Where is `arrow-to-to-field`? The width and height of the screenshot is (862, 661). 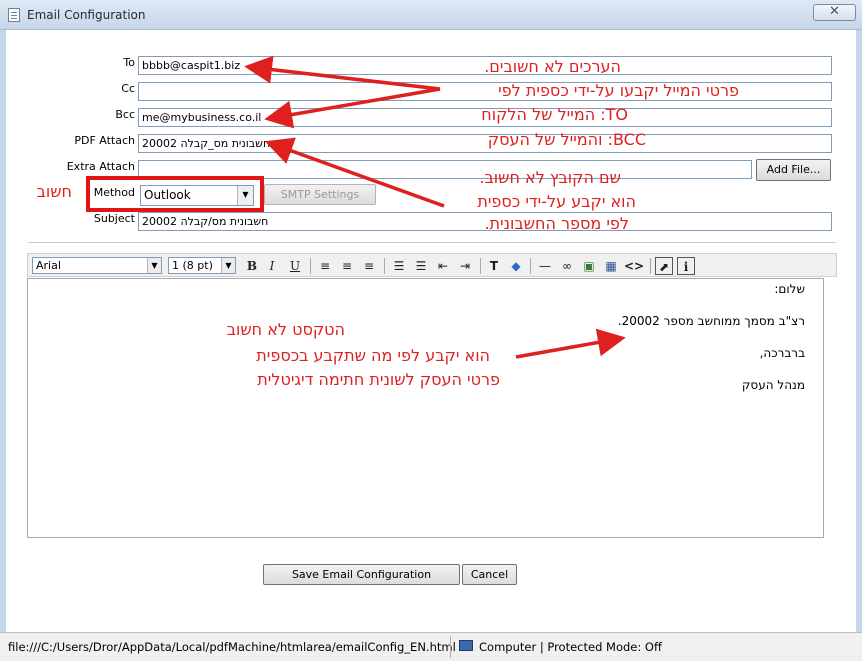
arrow-to-to-field is located at coordinates (342, 73).